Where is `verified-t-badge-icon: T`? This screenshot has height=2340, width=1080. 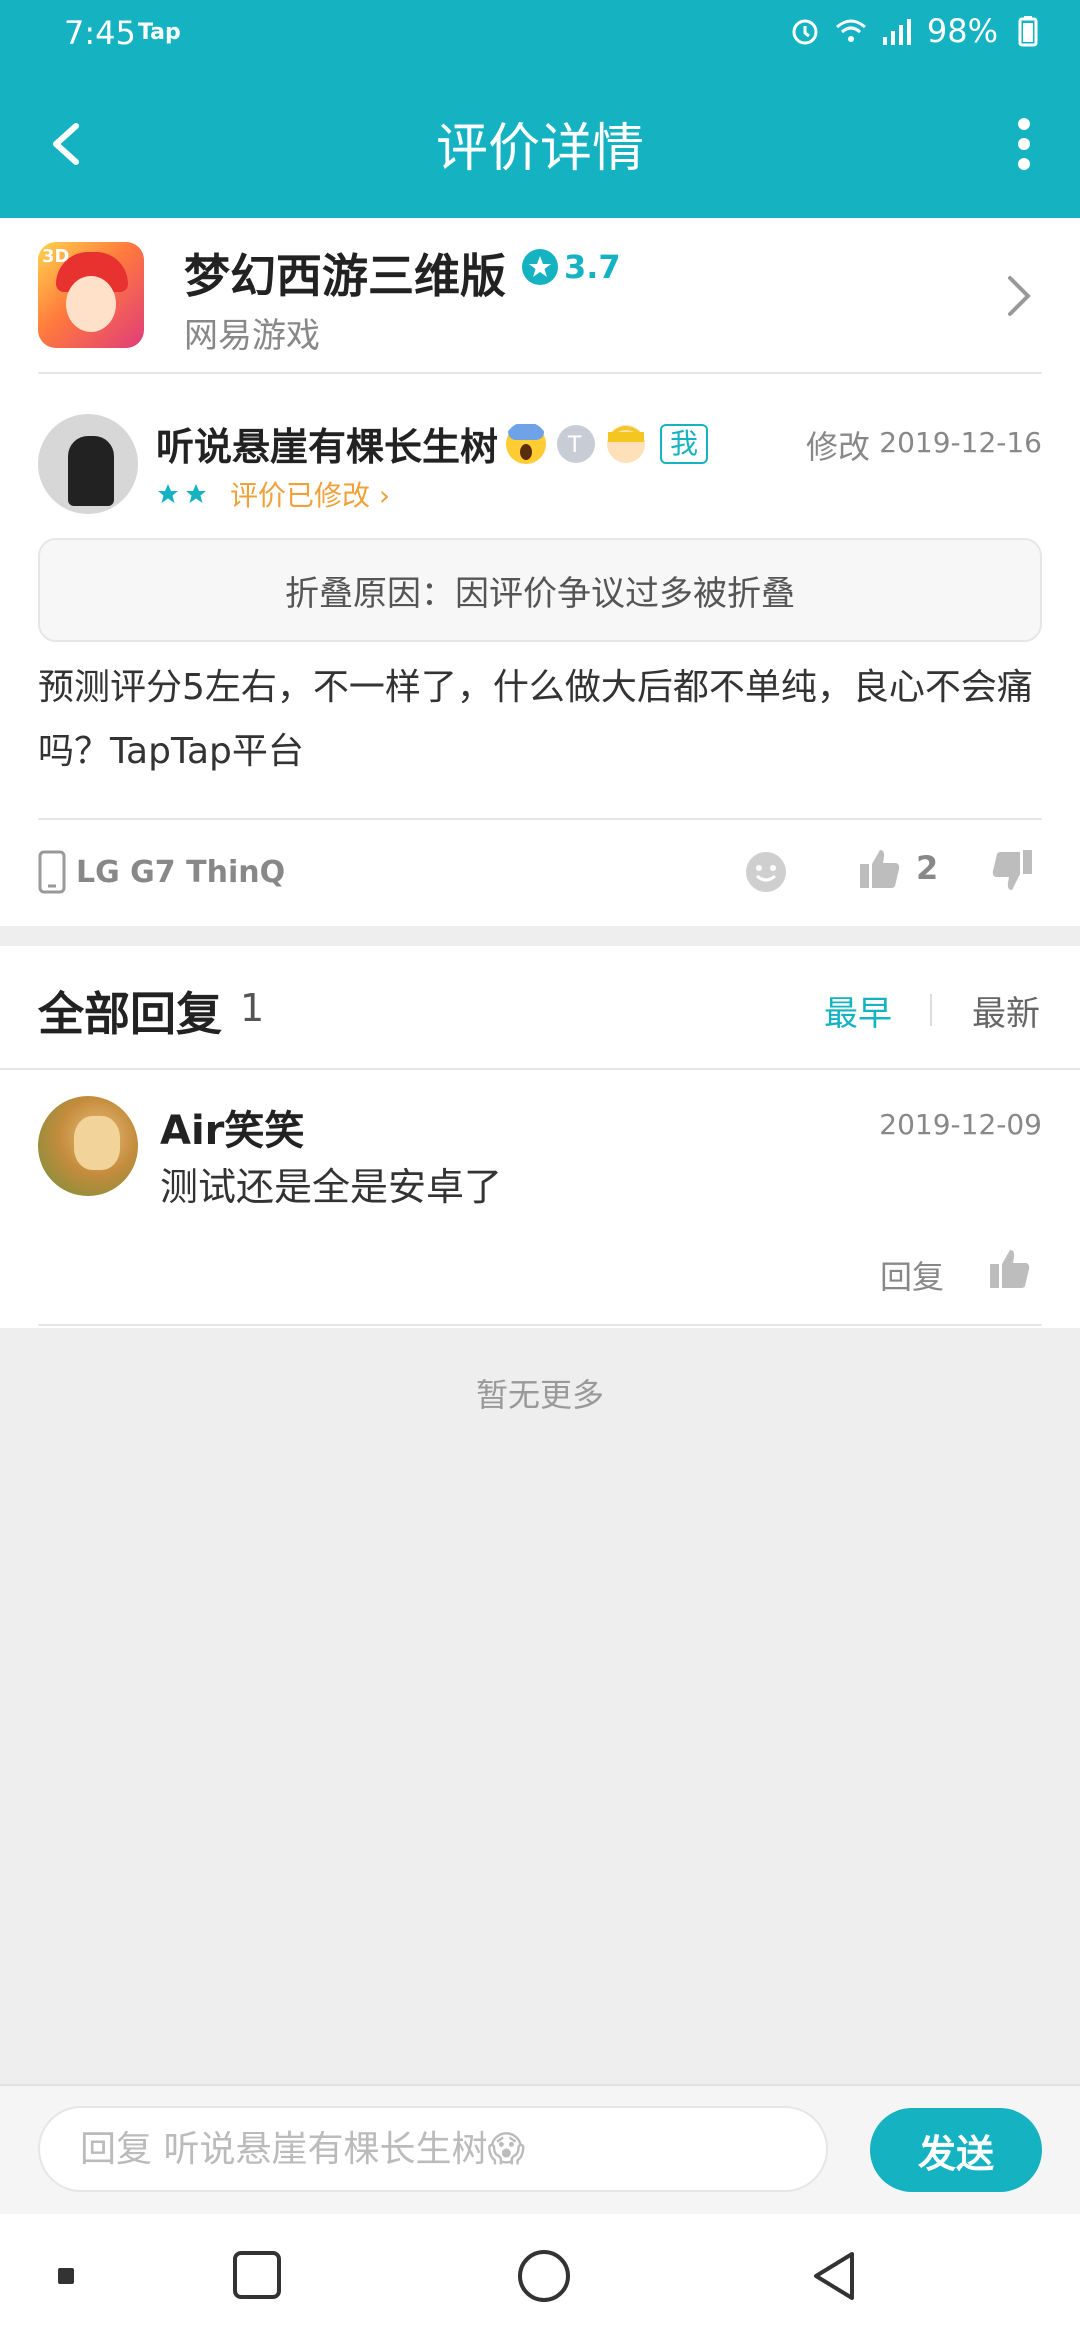 verified-t-badge-icon: T is located at coordinates (576, 443).